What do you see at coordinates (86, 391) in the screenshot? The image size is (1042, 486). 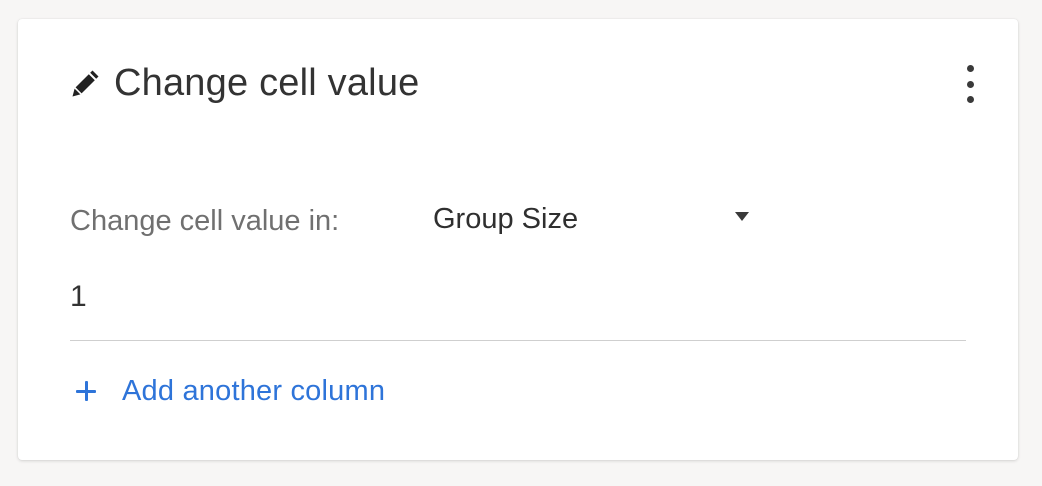 I see `plus-icon` at bounding box center [86, 391].